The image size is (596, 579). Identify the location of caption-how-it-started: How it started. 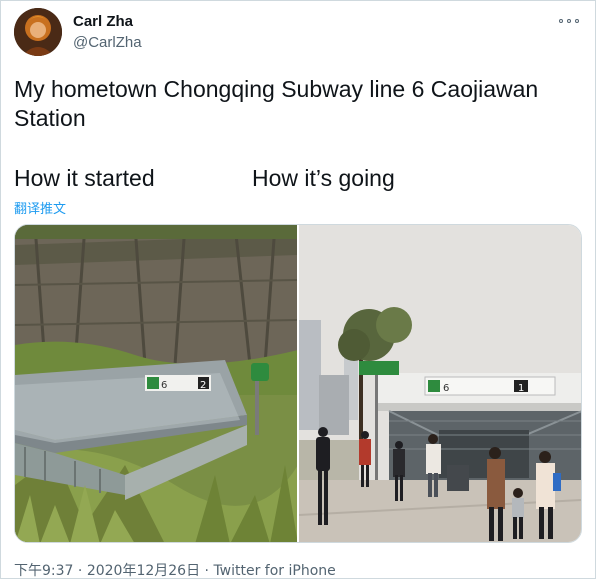
(84, 178).